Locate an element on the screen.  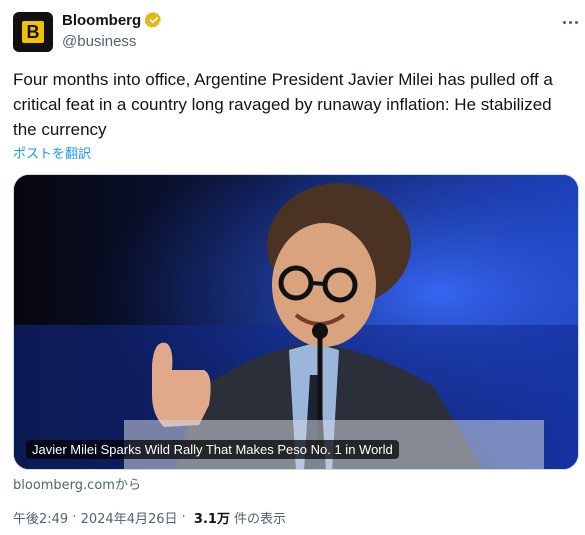
views-label: 件の表示 is located at coordinates (259, 519).